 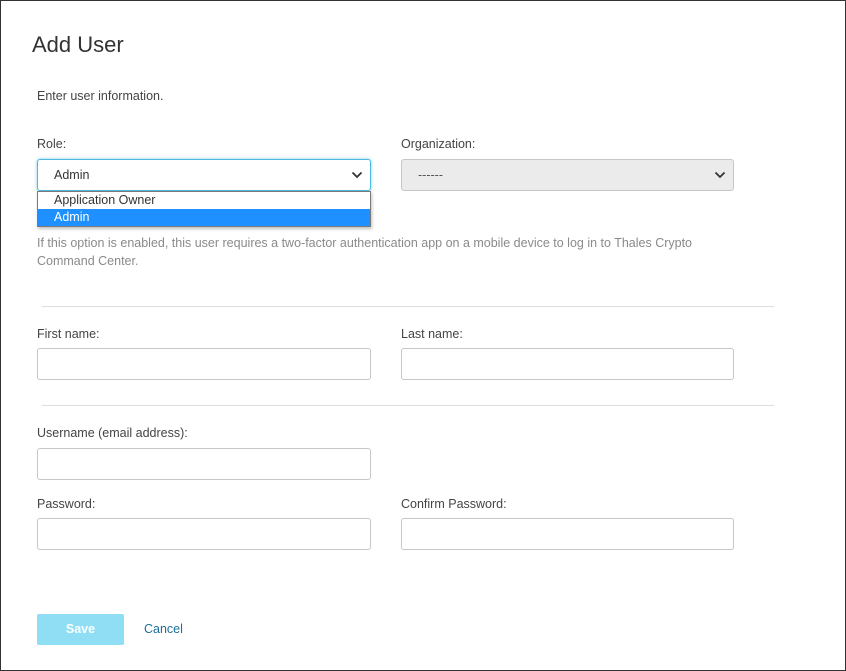 What do you see at coordinates (80, 629) in the screenshot?
I see `save-button: Save` at bounding box center [80, 629].